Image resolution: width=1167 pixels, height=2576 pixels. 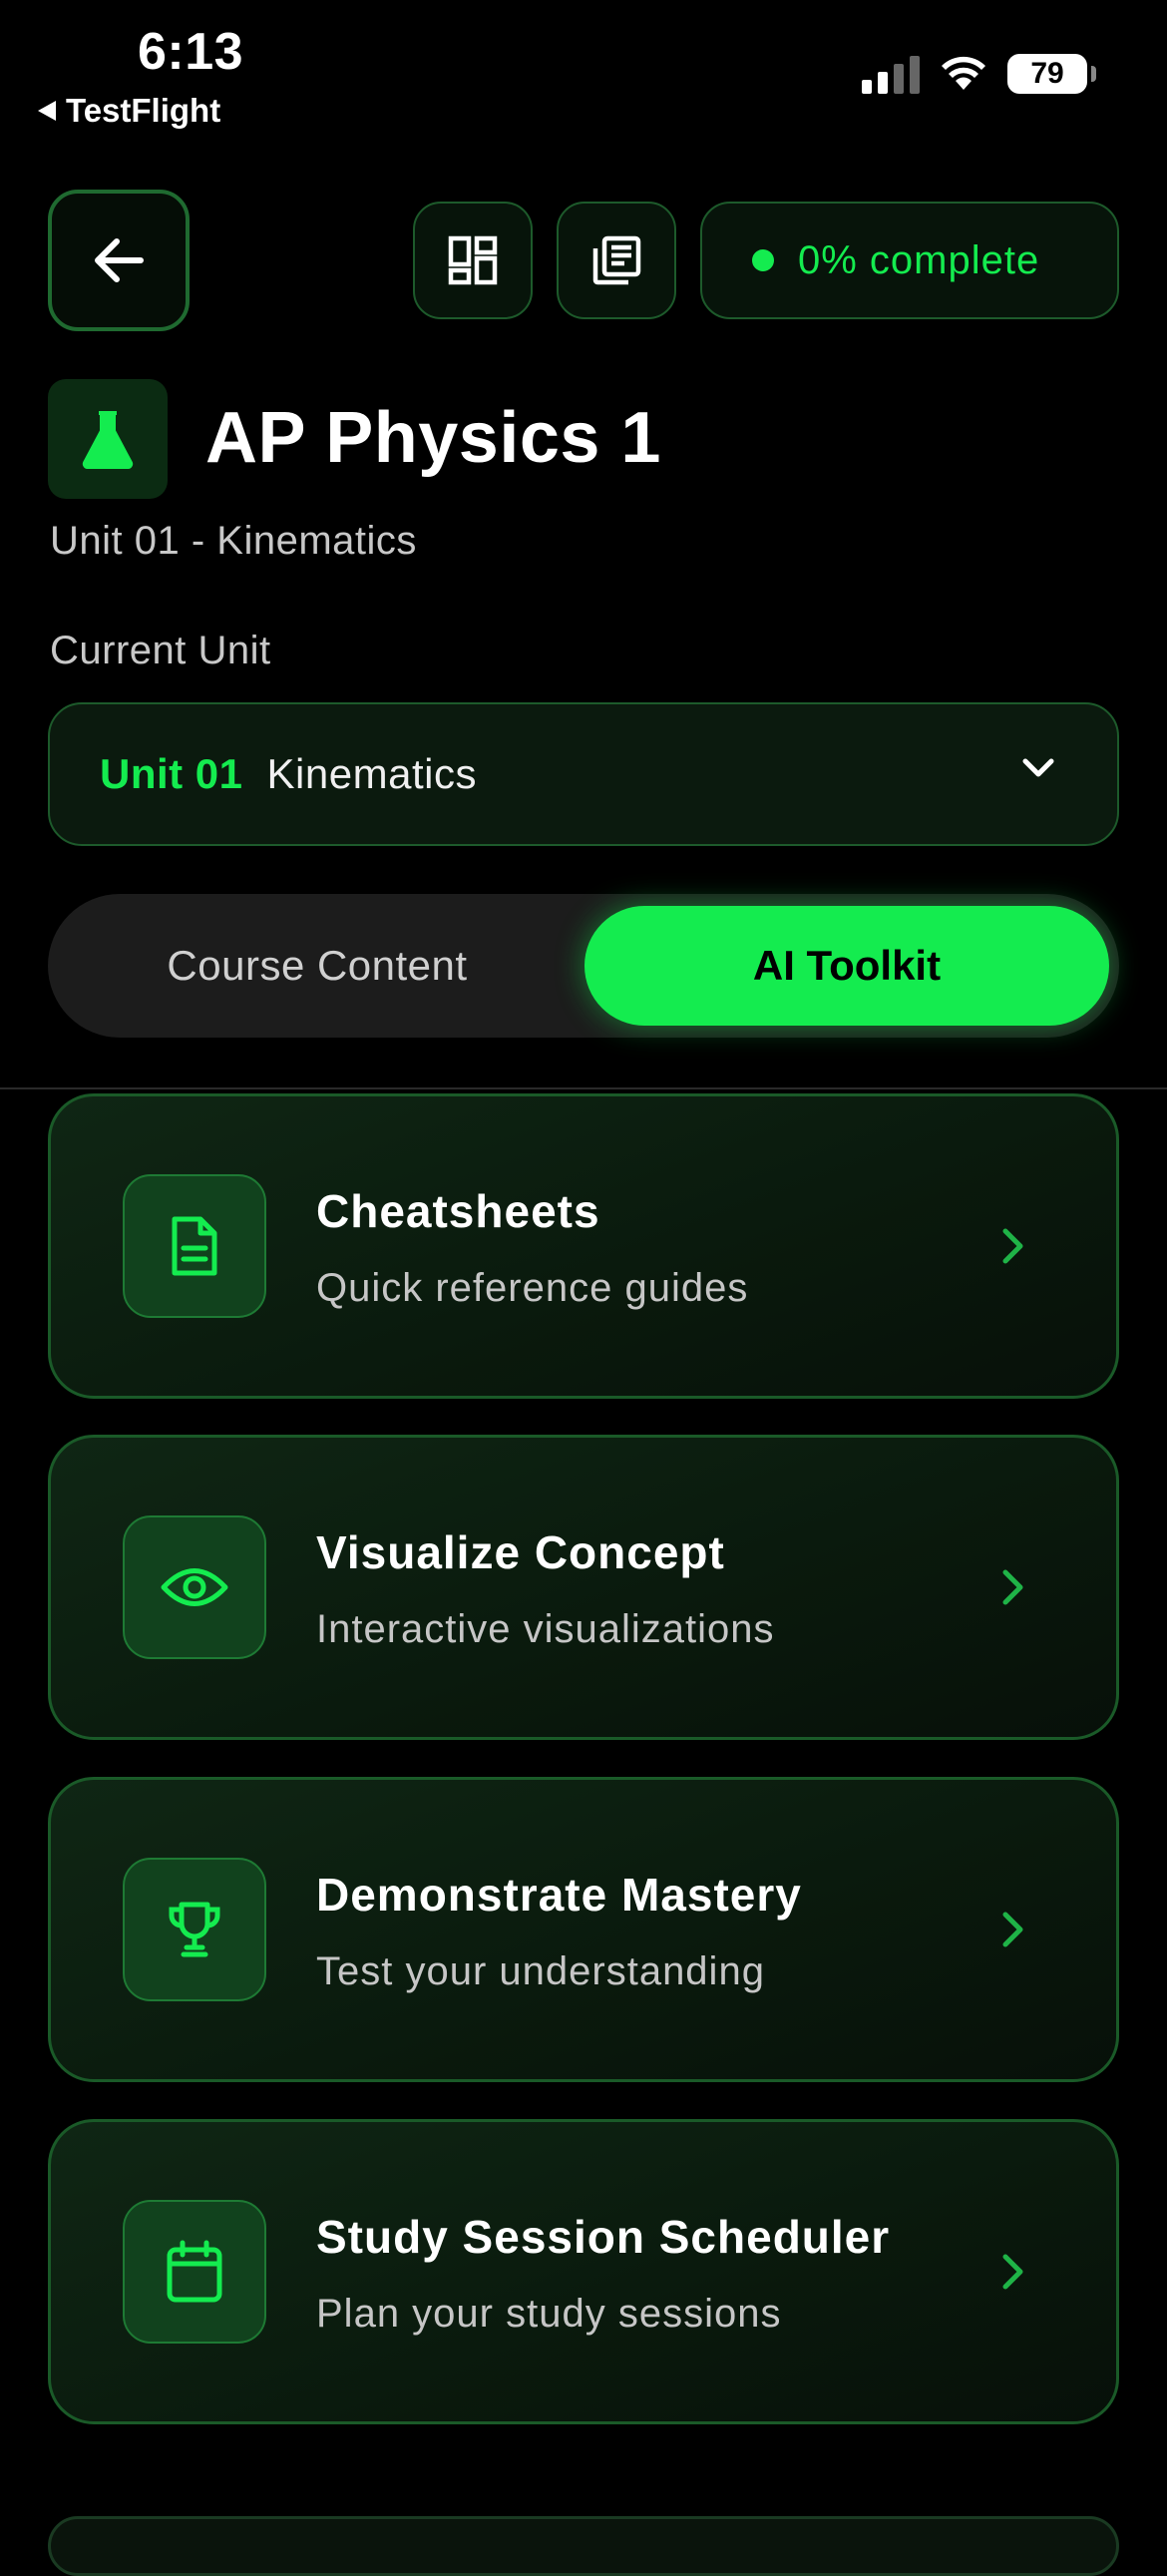 I want to click on tool-description: Test your understanding, so click(x=540, y=1971).